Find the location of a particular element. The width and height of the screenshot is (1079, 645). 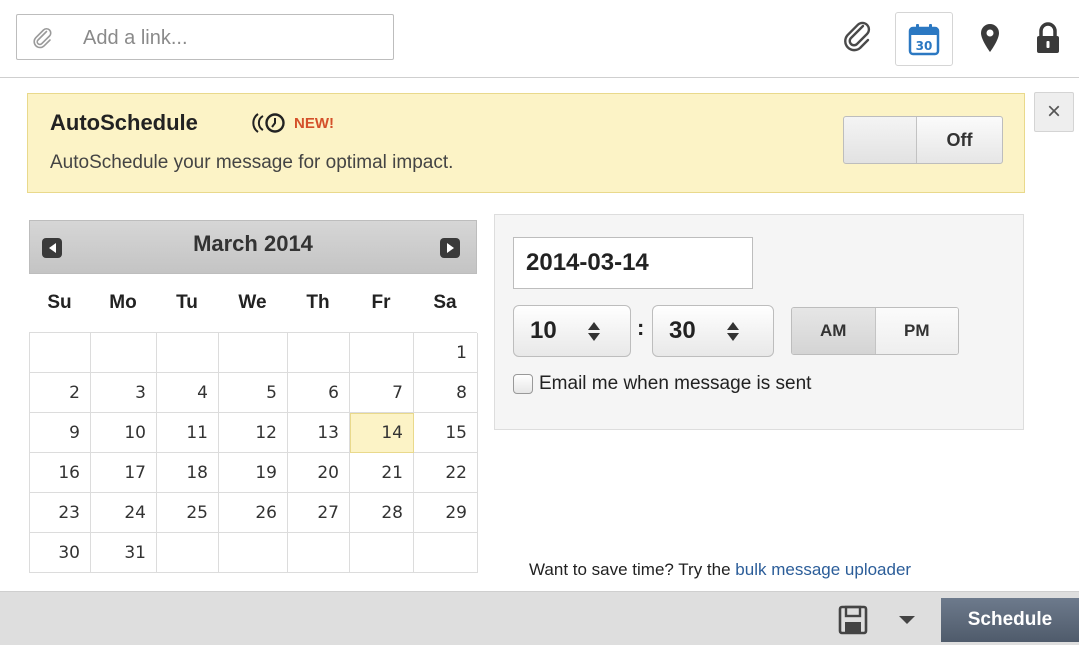

link-field is located at coordinates (205, 37).